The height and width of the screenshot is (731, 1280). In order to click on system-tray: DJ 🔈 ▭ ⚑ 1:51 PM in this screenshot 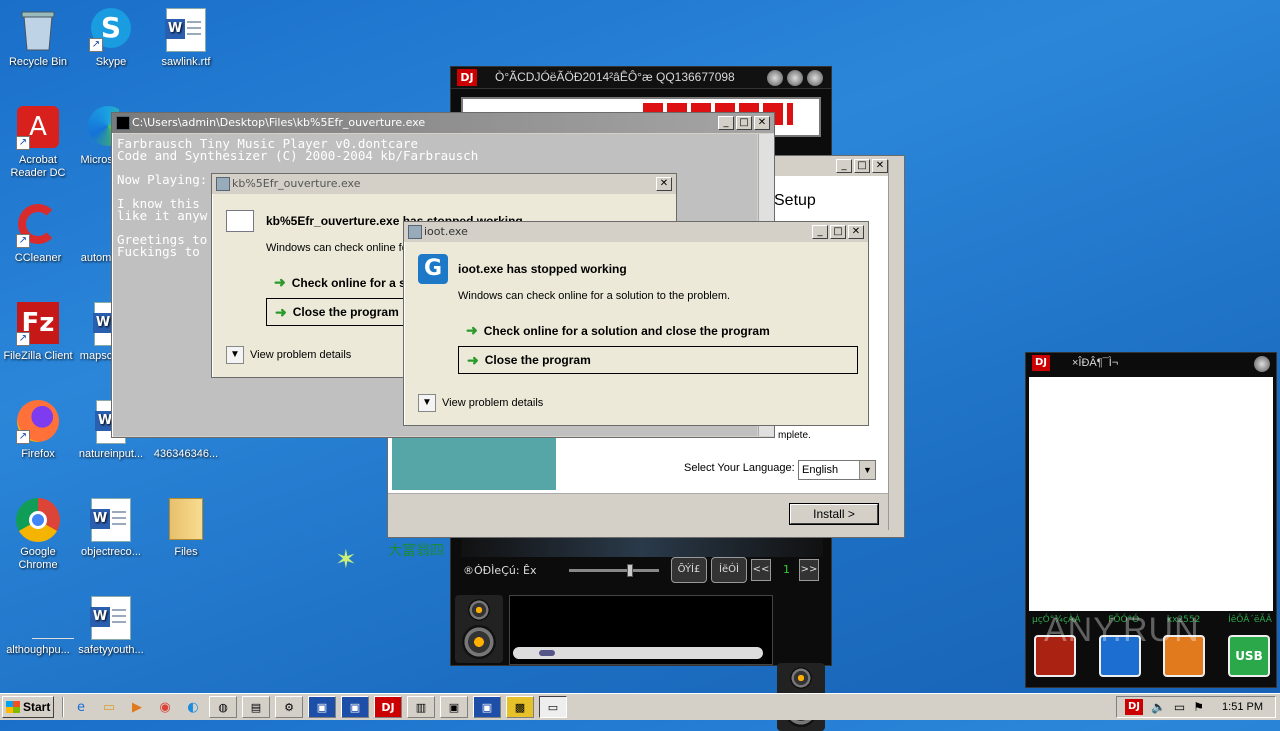, I will do `click(1195, 707)`.